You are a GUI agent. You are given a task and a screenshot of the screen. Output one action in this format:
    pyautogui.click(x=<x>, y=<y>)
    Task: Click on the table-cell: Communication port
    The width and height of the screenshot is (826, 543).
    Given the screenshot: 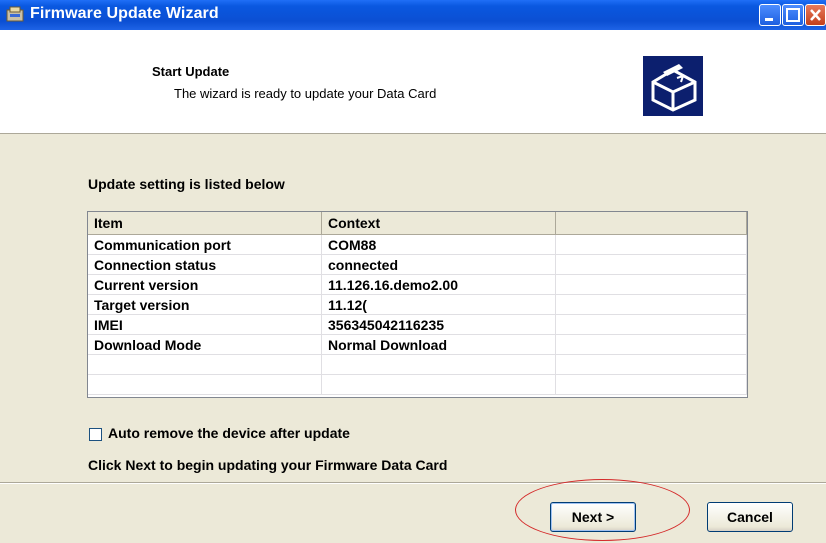 What is the action you would take?
    pyautogui.click(x=205, y=245)
    